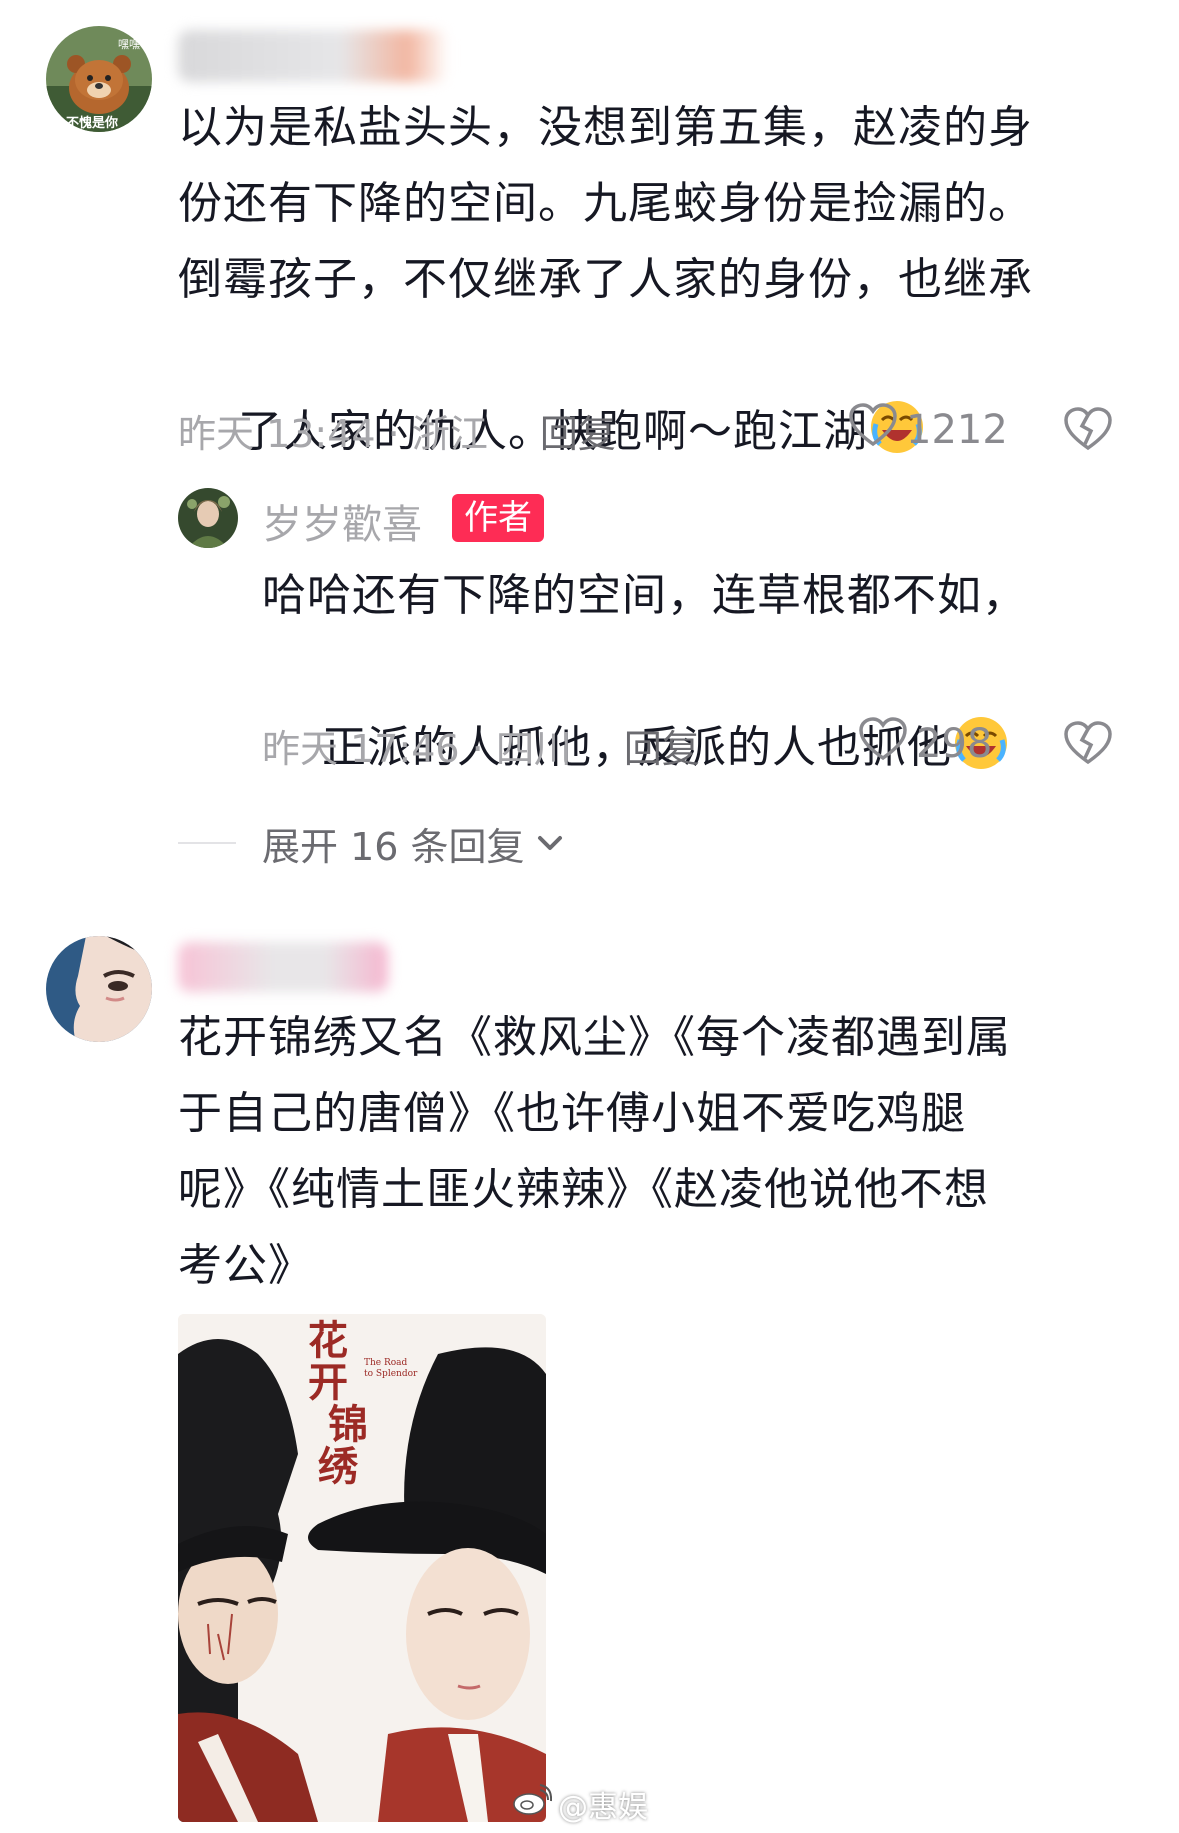 The image size is (1179, 1833). What do you see at coordinates (328, 1340) in the screenshot?
I see `poster-title-char-1: 花` at bounding box center [328, 1340].